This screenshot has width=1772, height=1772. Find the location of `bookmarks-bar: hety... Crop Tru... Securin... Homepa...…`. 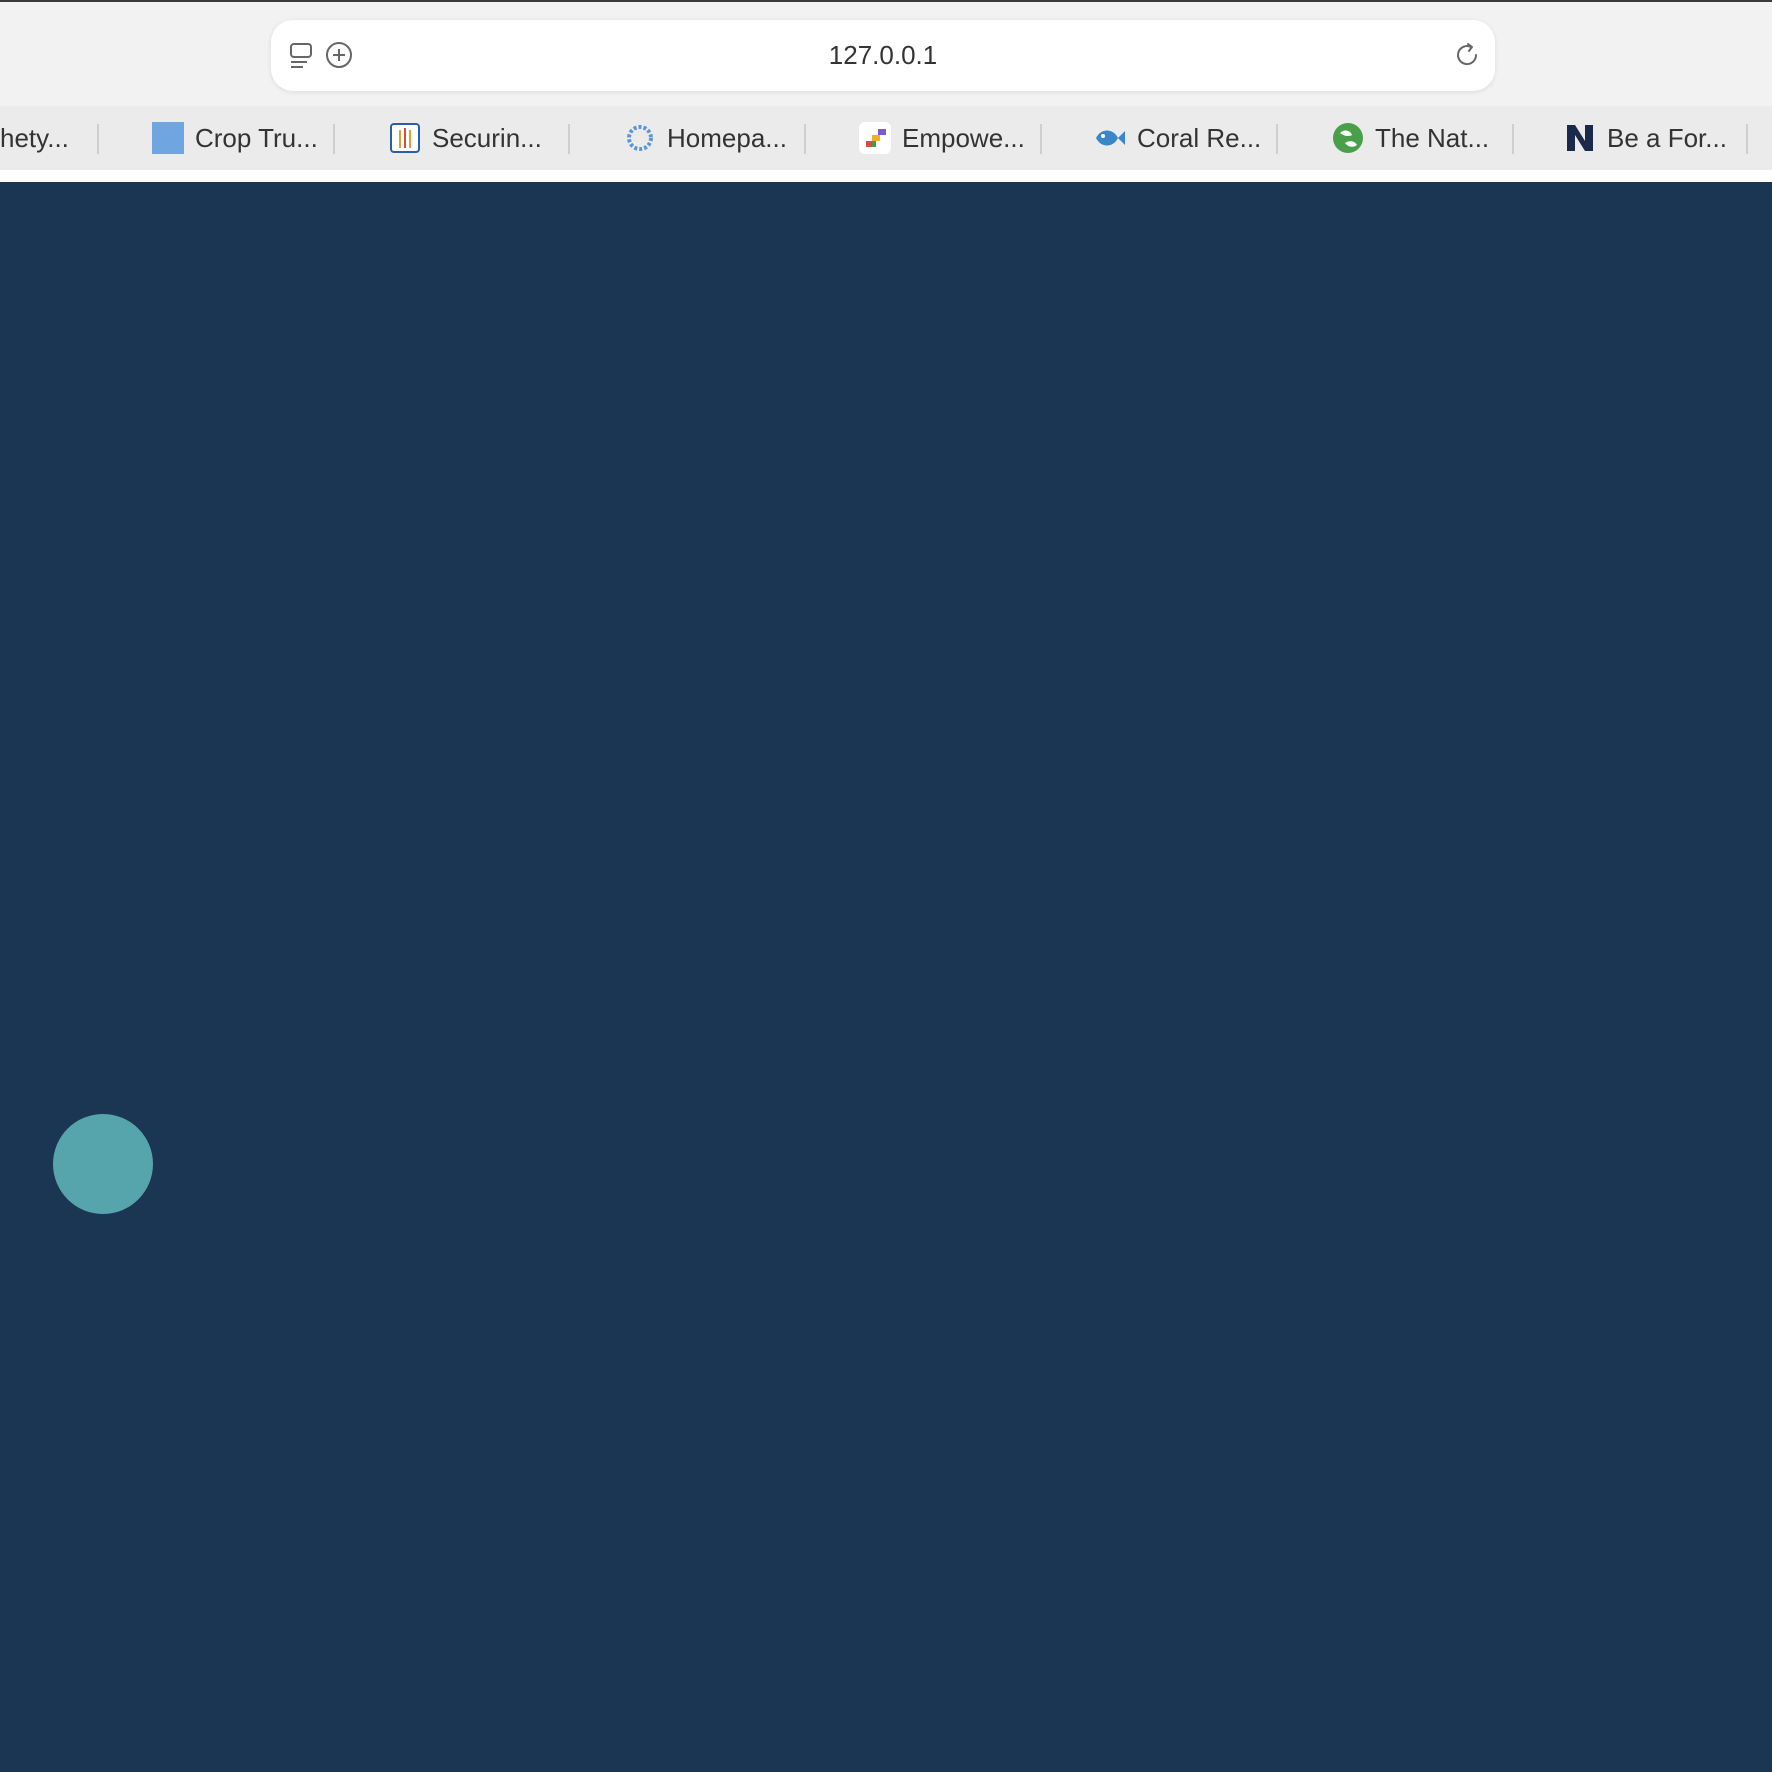

bookmarks-bar: hety... Crop Tru... Securin... Homepa...… is located at coordinates (886, 138).